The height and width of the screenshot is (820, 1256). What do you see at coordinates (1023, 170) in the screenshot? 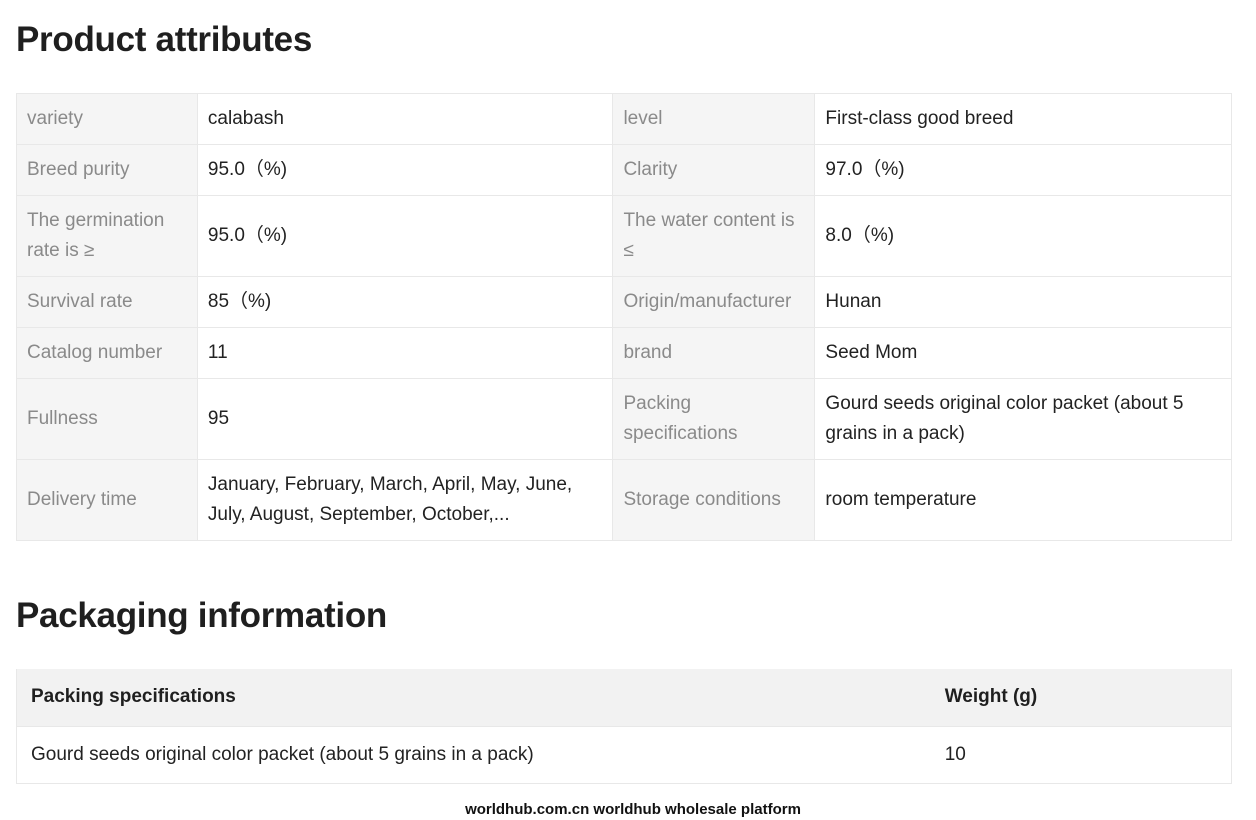
I see `attribute-value: 97.0（%)` at bounding box center [1023, 170].